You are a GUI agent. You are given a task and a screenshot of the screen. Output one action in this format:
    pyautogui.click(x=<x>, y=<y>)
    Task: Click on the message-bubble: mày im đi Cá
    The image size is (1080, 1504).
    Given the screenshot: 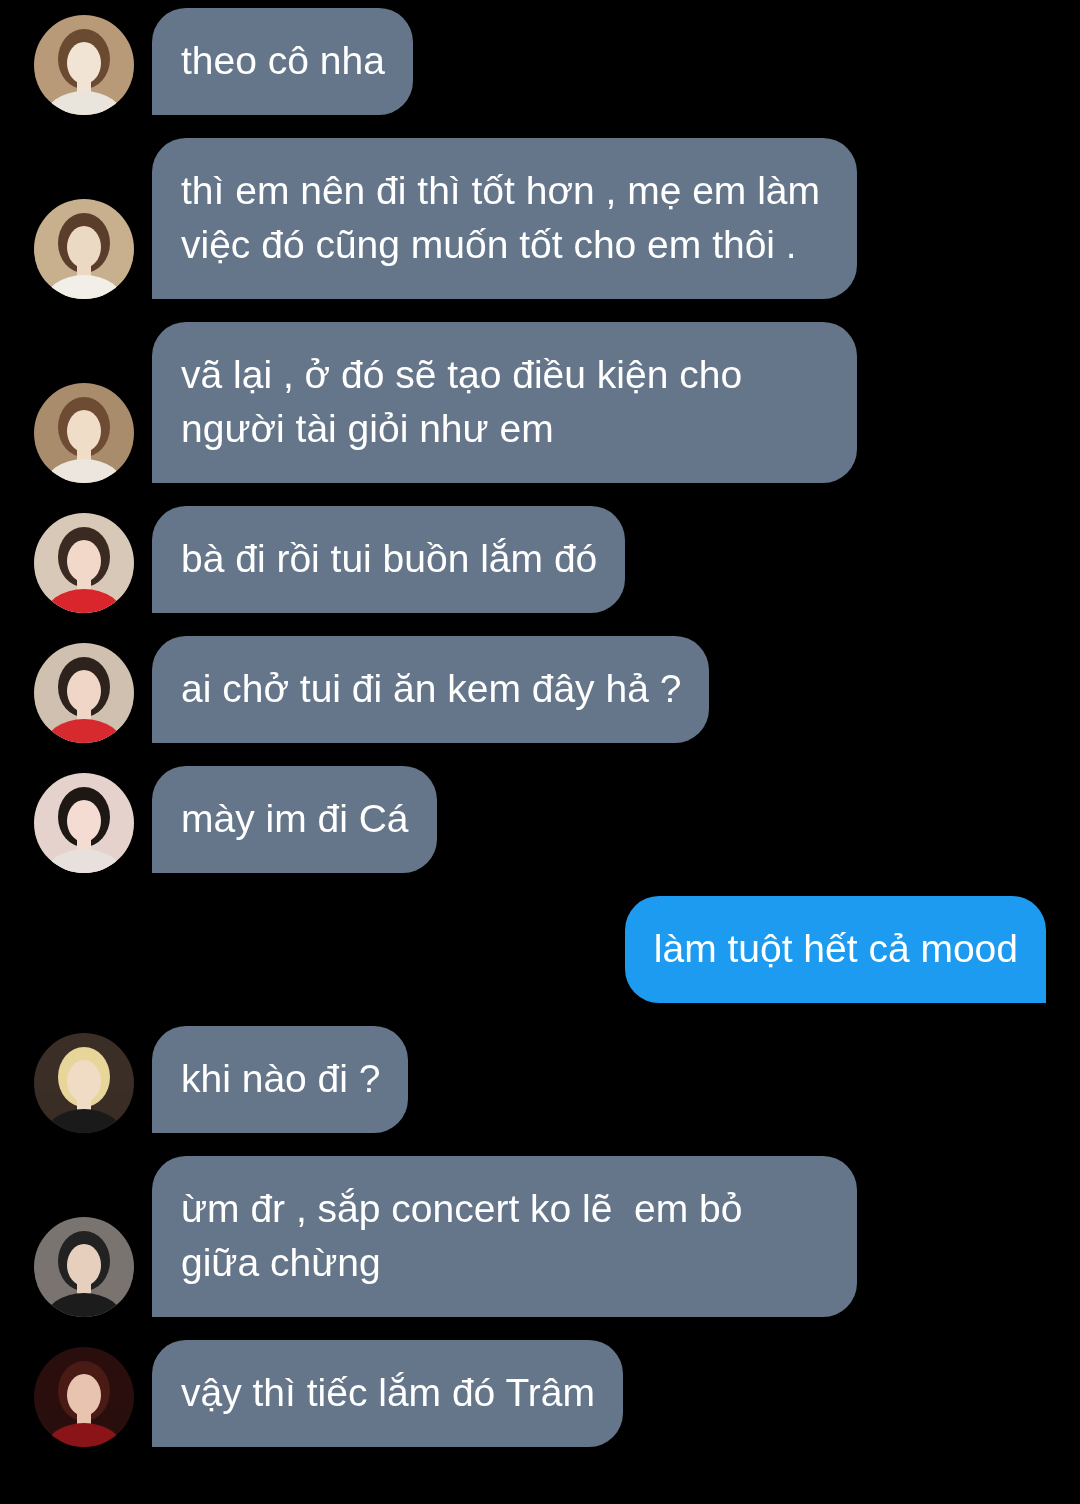 What is the action you would take?
    pyautogui.click(x=294, y=819)
    